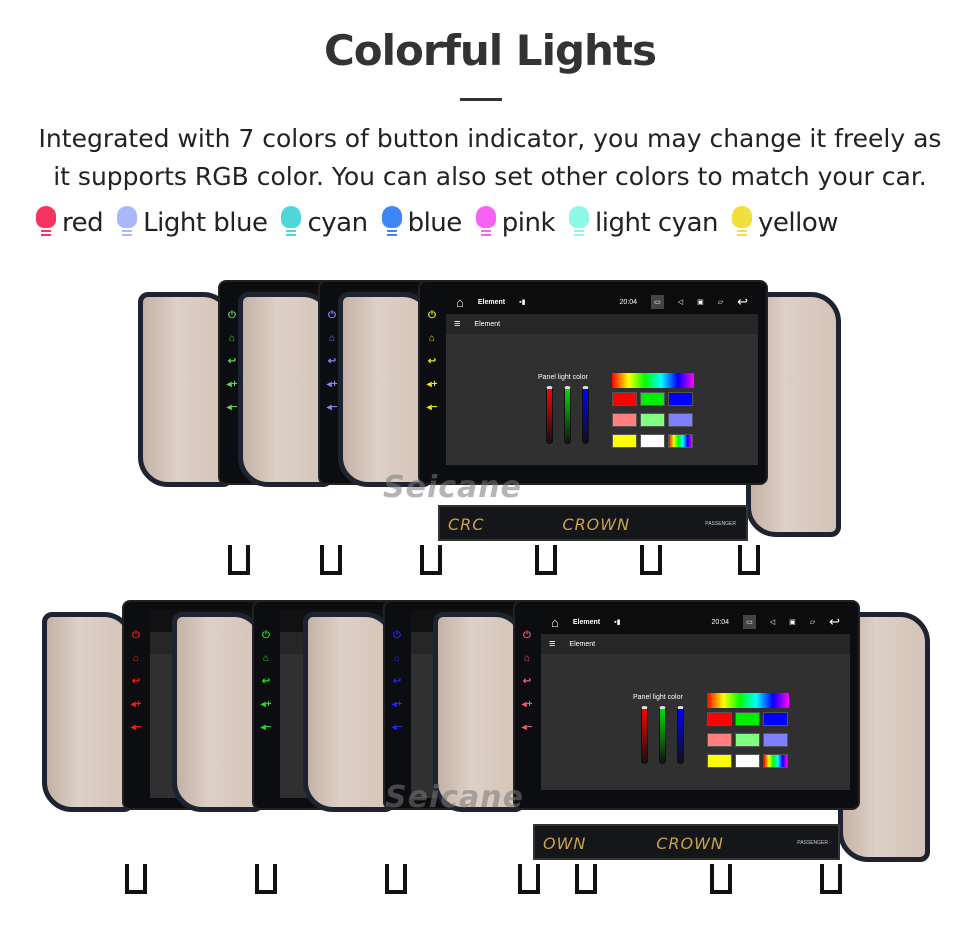  I want to click on media-icon: ▣, so click(700, 302).